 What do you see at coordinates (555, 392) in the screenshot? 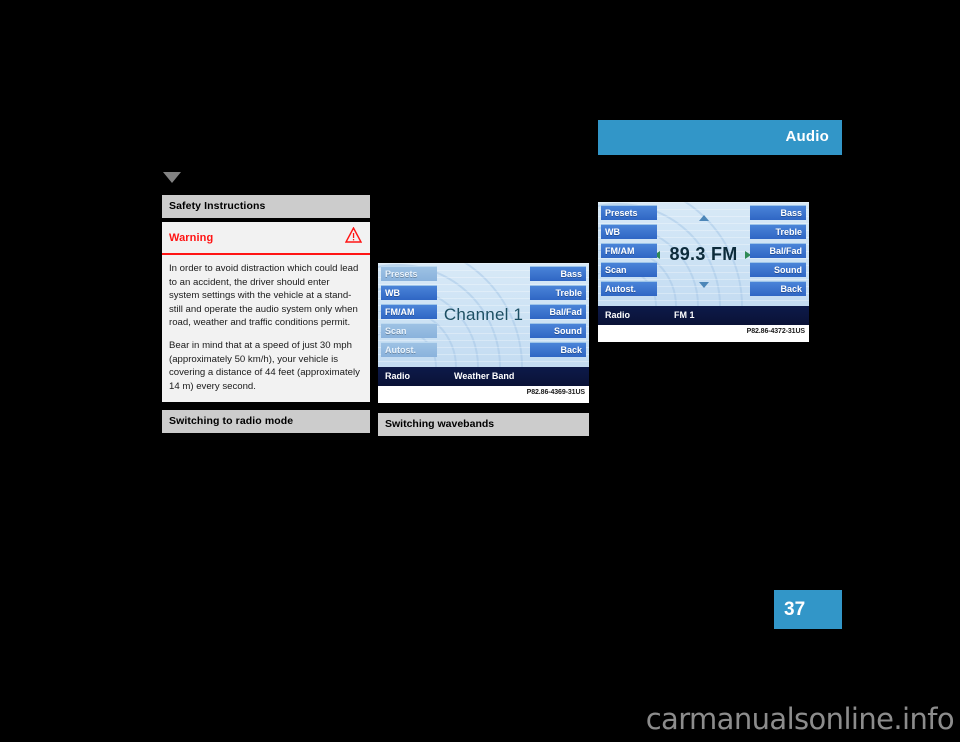
I see `figure-reference-number: P82.86-4369-31US` at bounding box center [555, 392].